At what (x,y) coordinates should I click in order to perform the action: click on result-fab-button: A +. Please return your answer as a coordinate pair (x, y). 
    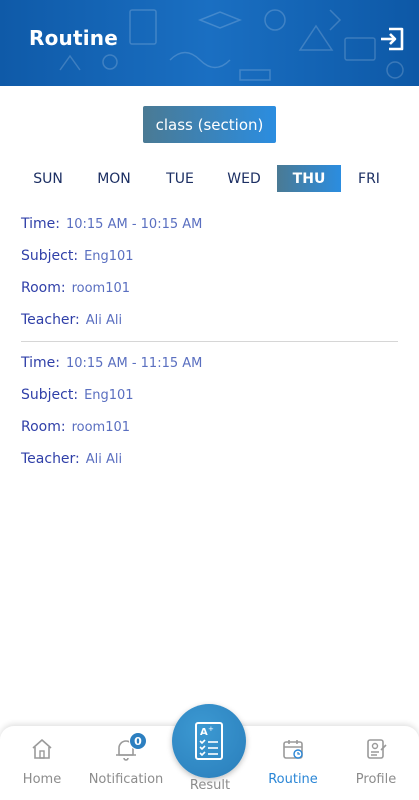
    Looking at the image, I should click on (209, 741).